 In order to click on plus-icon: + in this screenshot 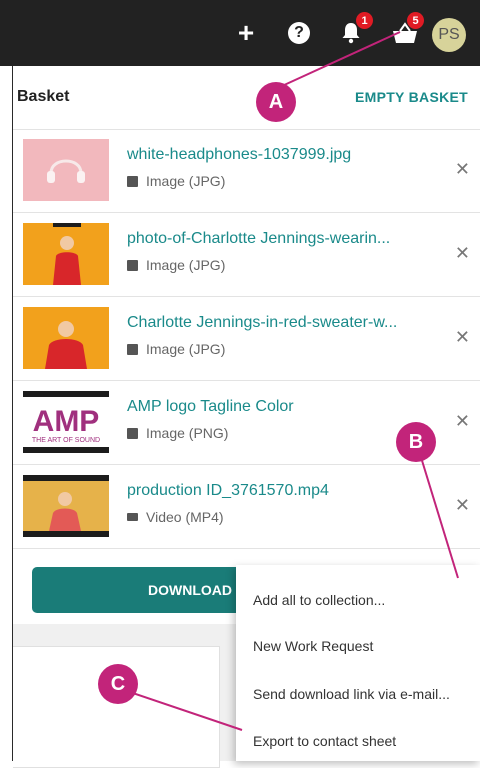, I will do `click(246, 32)`.